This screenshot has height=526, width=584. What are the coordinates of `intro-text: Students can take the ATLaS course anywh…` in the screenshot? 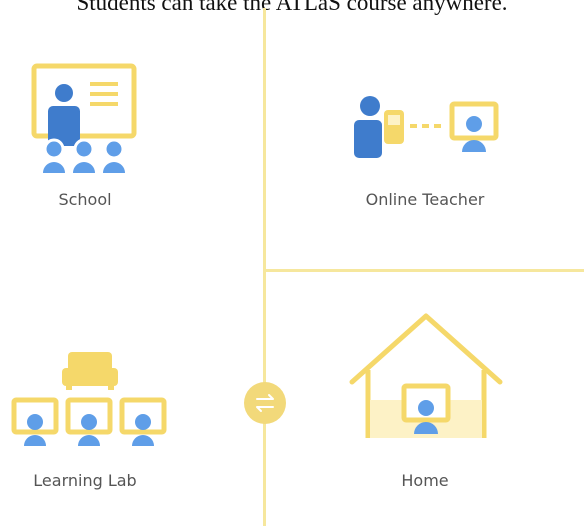 It's located at (292, 7).